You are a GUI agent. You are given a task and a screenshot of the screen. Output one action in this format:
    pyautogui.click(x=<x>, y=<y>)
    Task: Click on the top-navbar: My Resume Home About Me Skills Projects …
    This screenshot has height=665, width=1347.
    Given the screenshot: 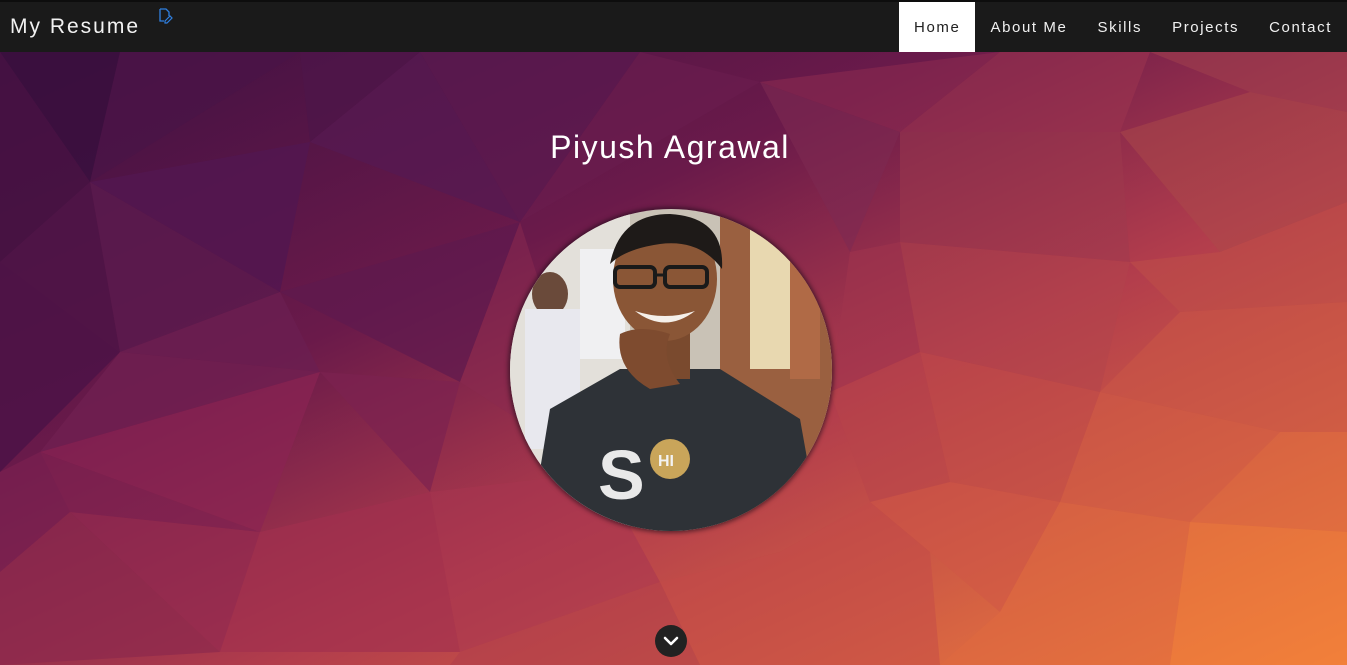 What is the action you would take?
    pyautogui.click(x=673, y=26)
    